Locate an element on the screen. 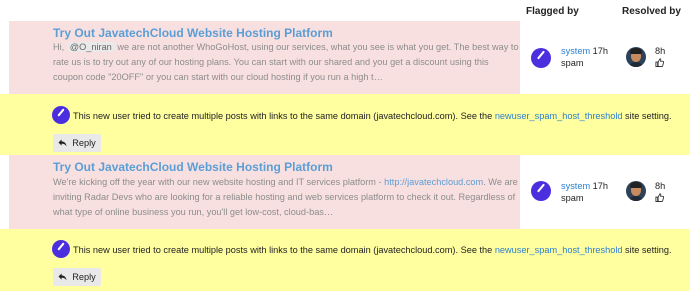 The width and height of the screenshot is (690, 291). user-mention: @O_niran is located at coordinates (90, 47).